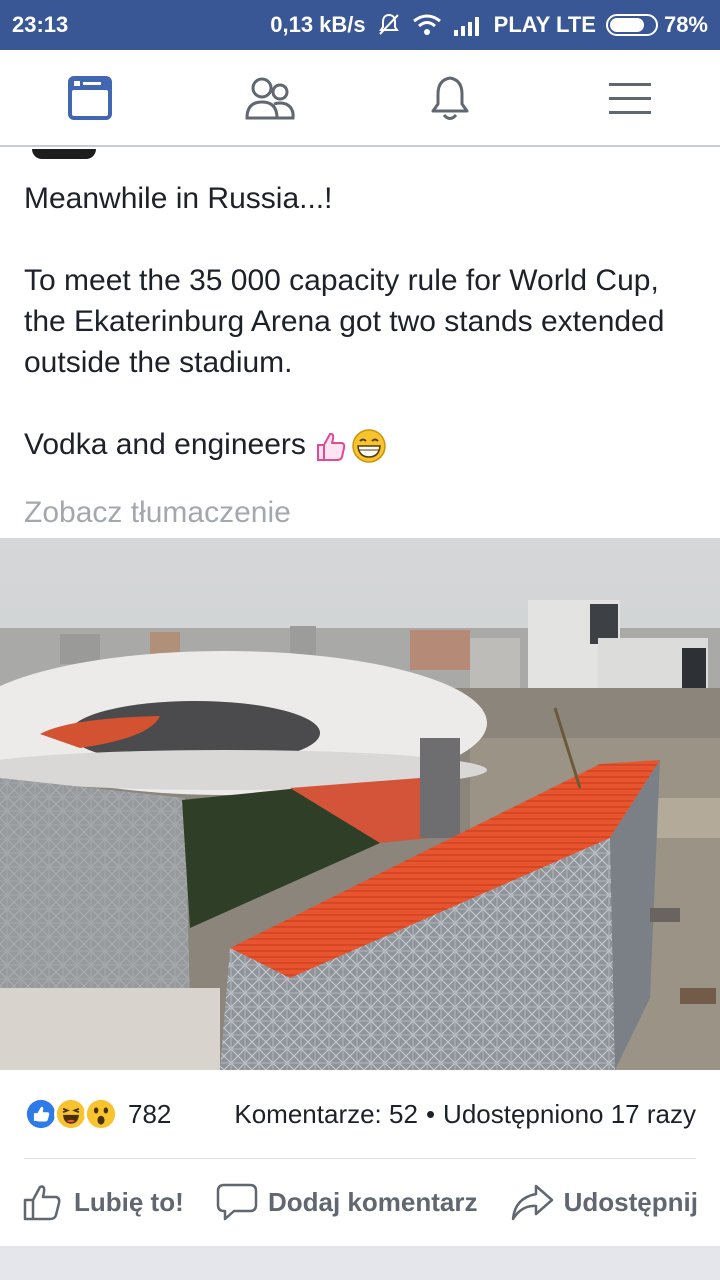 The width and height of the screenshot is (720, 1280). I want to click on carrier-name: PLAY LTE, so click(544, 24).